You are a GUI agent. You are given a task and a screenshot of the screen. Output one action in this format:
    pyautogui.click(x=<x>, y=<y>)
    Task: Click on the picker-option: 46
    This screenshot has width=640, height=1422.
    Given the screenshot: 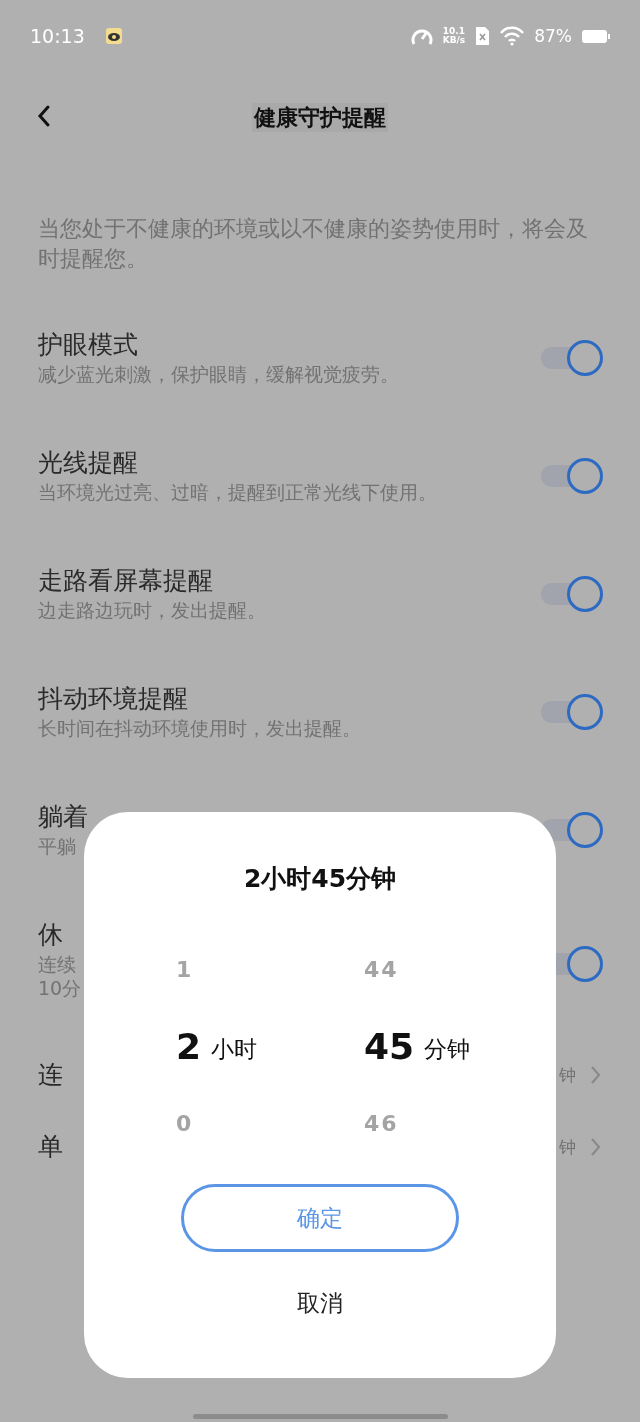 What is the action you would take?
    pyautogui.click(x=381, y=1123)
    